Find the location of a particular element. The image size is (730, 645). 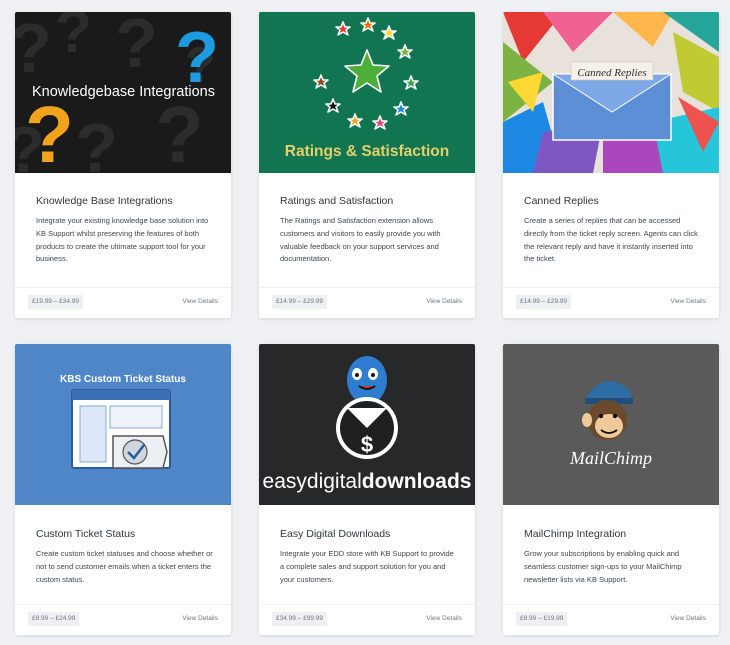

card-footer: £9.99 – £24.99 View Details is located at coordinates (123, 619).